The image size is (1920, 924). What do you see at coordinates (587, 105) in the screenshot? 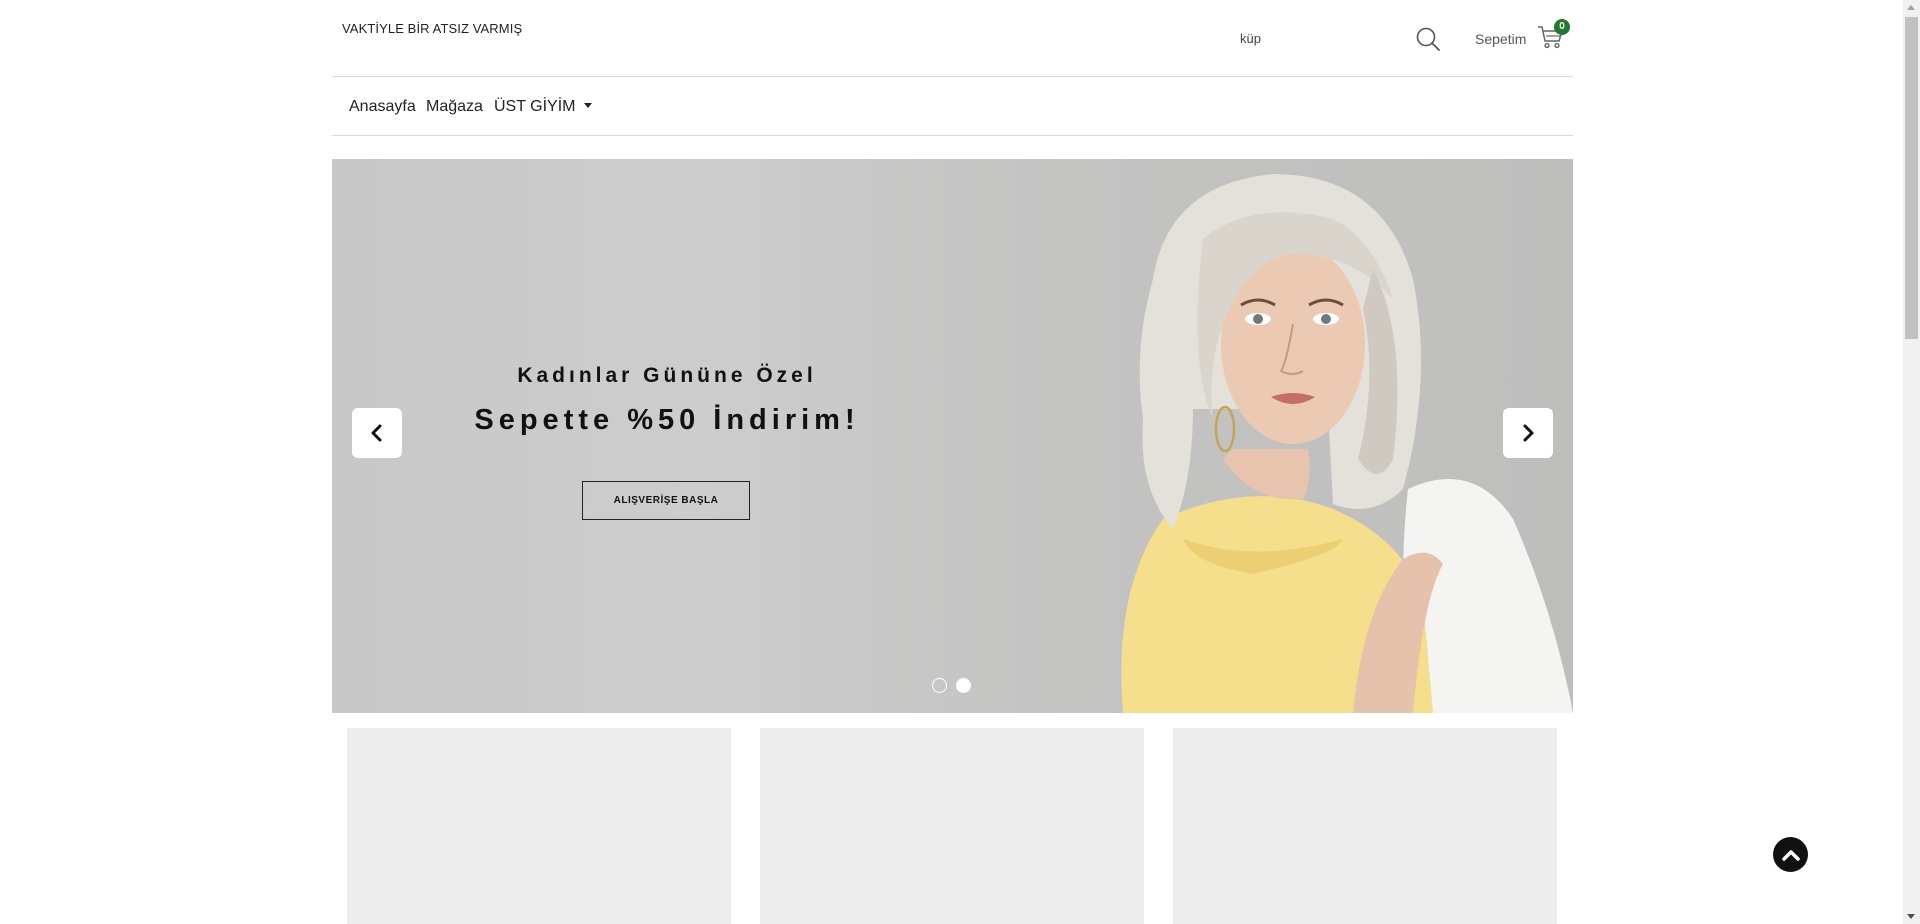
I see `caret-down-icon` at bounding box center [587, 105].